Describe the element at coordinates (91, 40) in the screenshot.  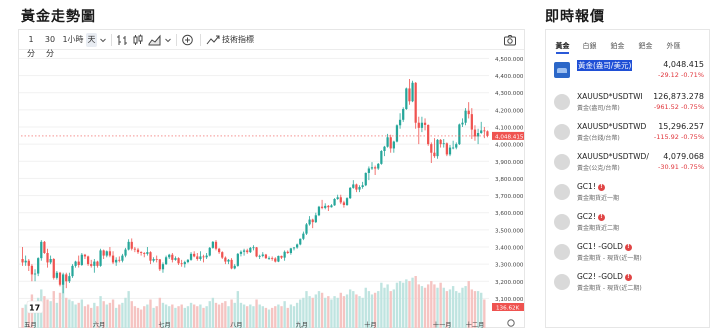
I see `interval-1d-button: 天` at that location.